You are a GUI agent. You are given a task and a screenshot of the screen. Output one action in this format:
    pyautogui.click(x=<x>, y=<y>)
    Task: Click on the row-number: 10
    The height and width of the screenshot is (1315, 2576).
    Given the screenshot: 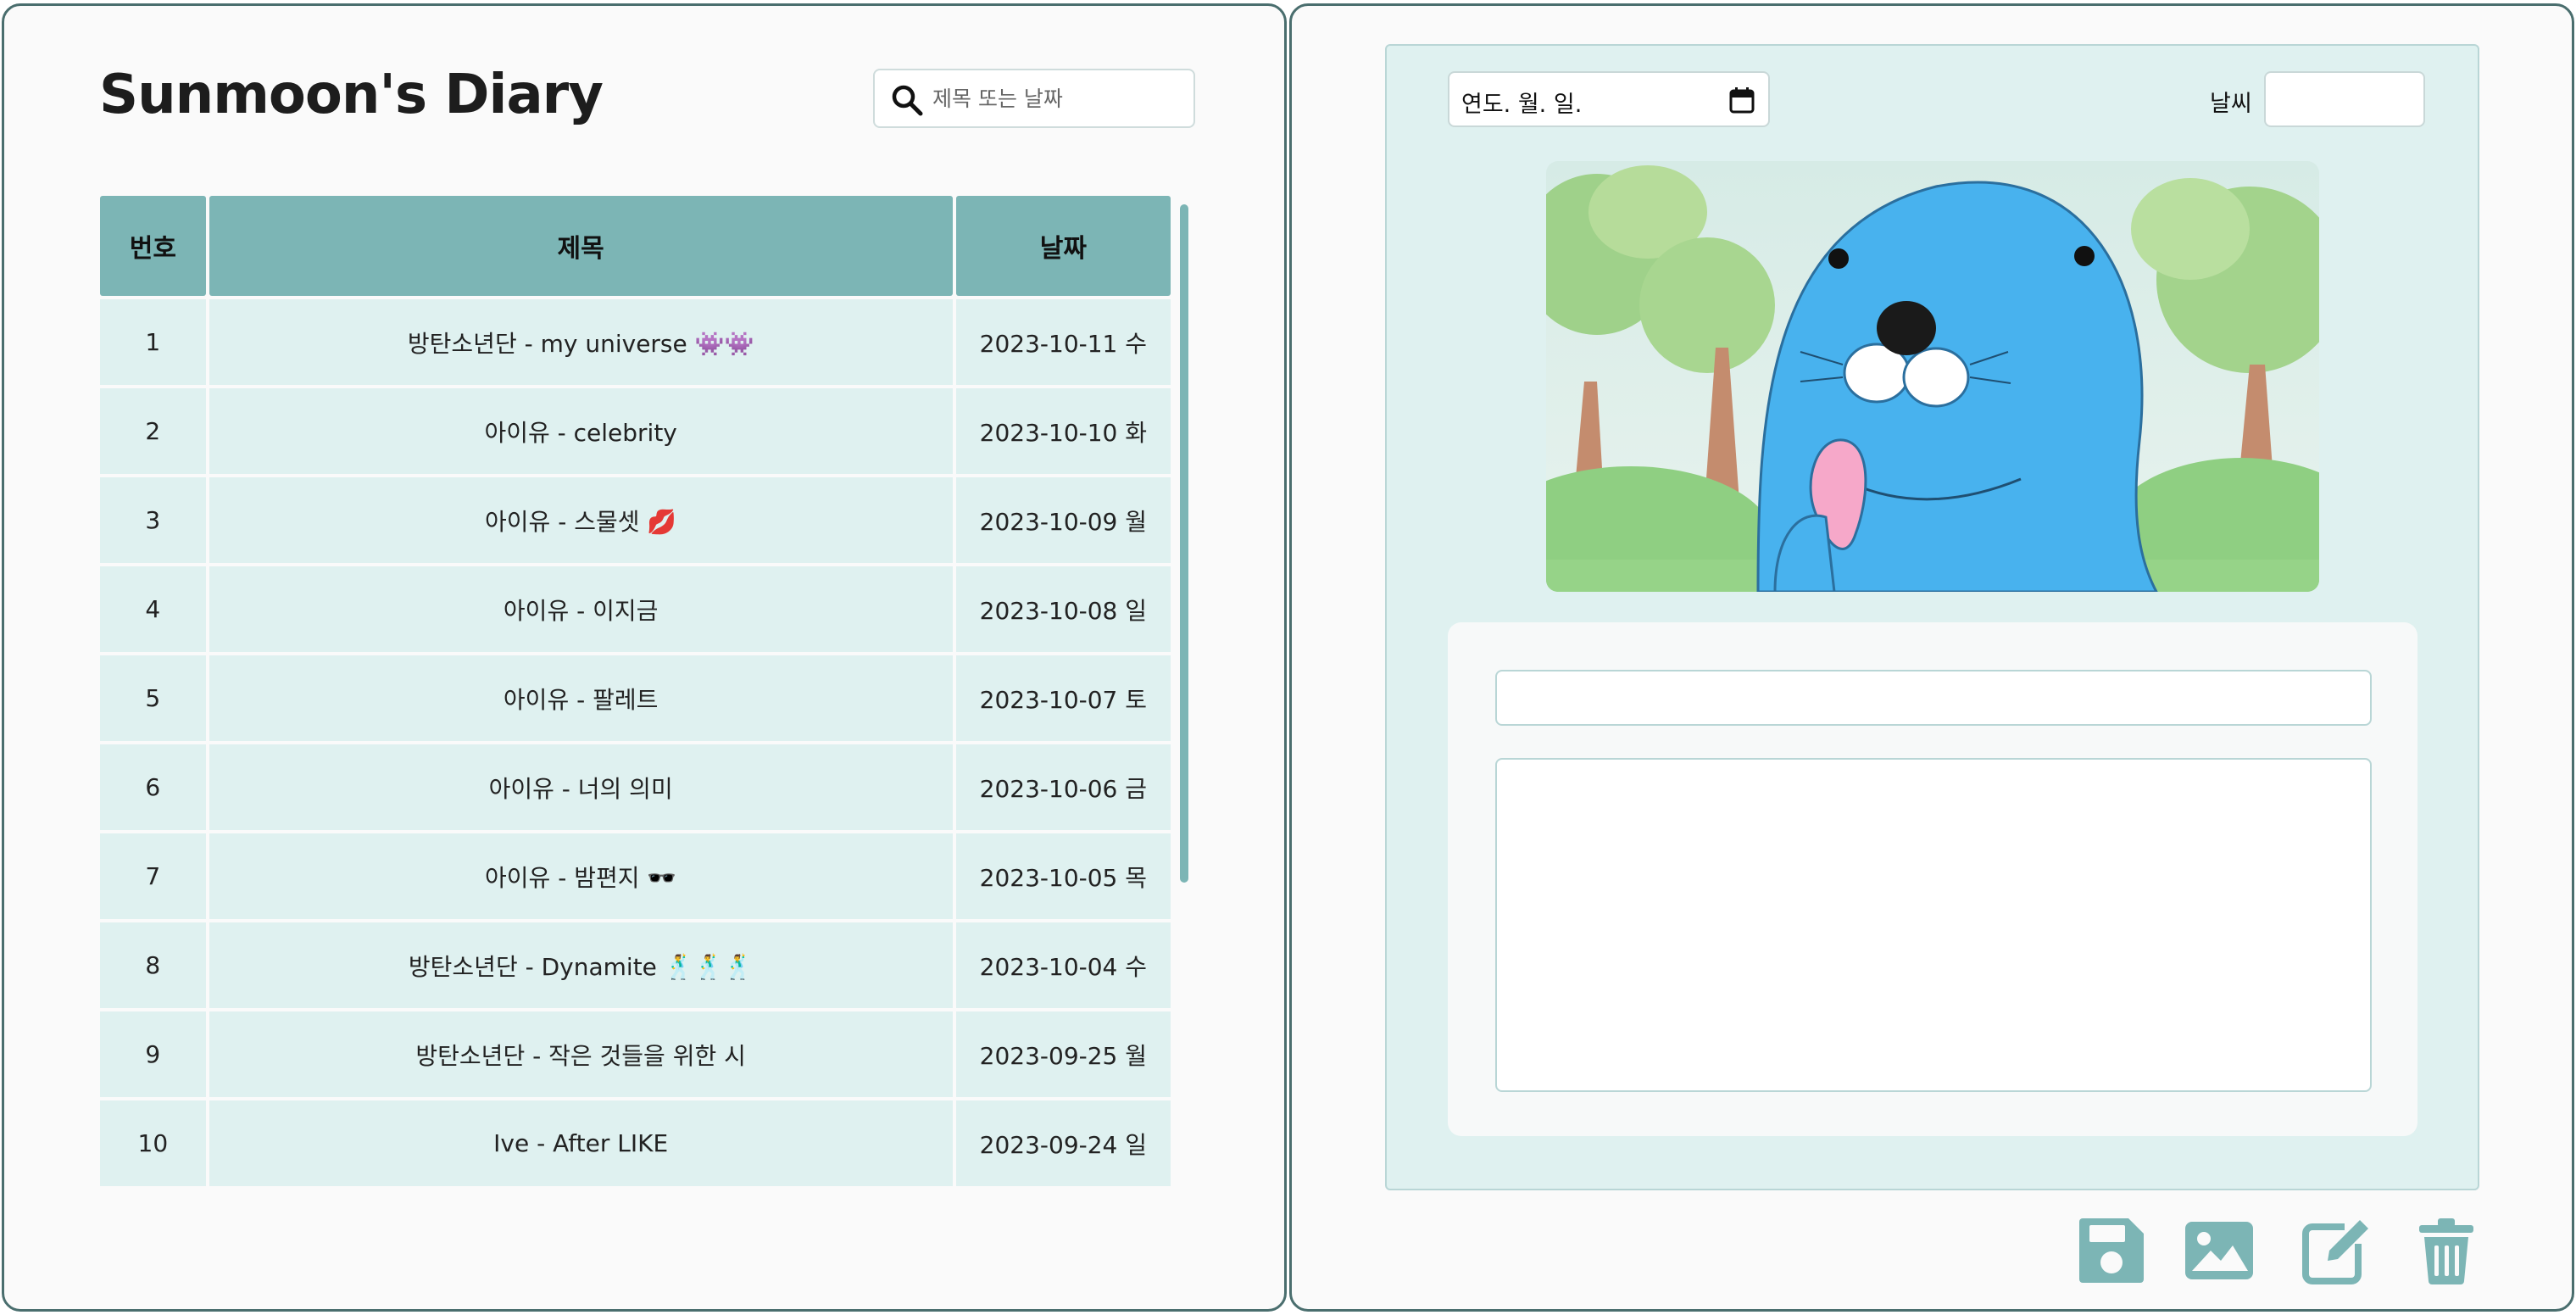 What is the action you would take?
    pyautogui.click(x=153, y=1143)
    